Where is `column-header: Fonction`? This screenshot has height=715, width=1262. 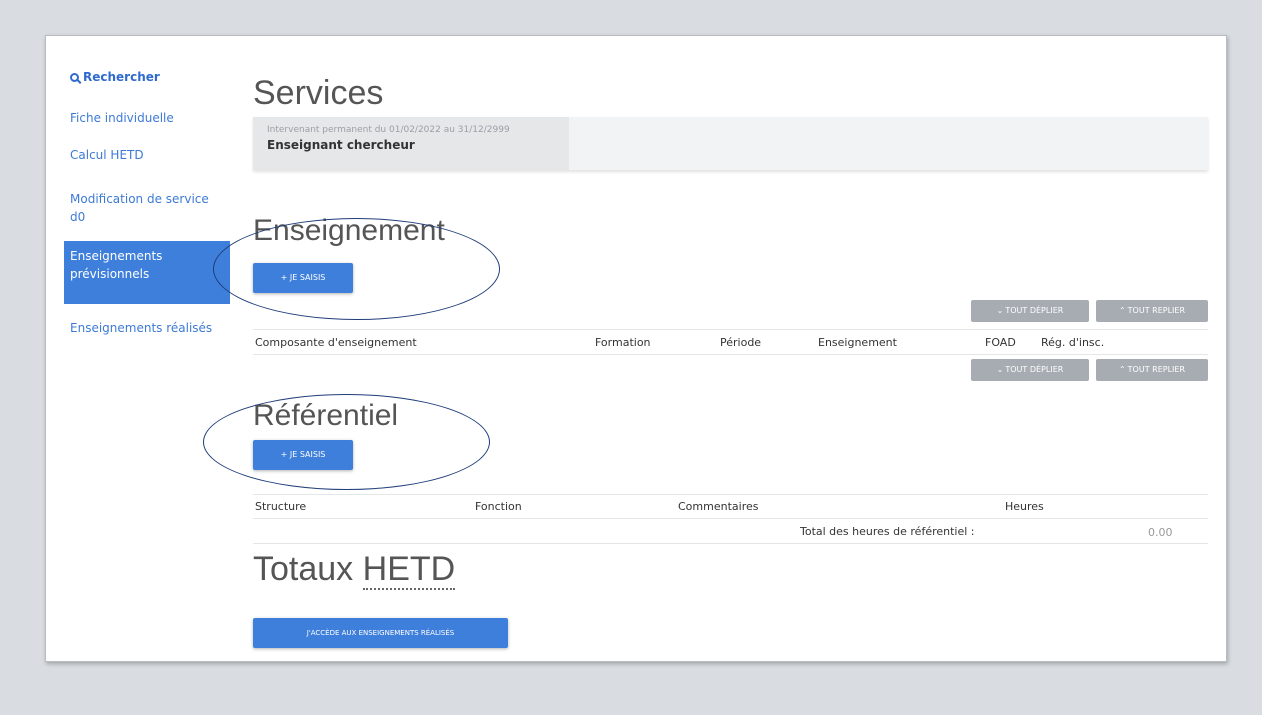 column-header: Fonction is located at coordinates (498, 506).